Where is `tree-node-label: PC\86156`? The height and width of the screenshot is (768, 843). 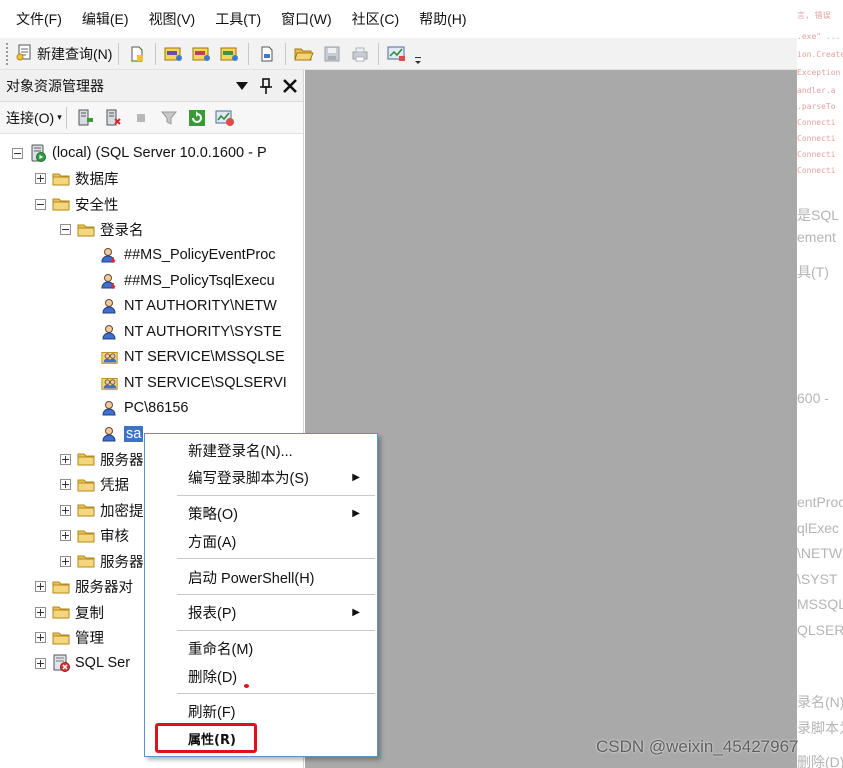 tree-node-label: PC\86156 is located at coordinates (156, 408).